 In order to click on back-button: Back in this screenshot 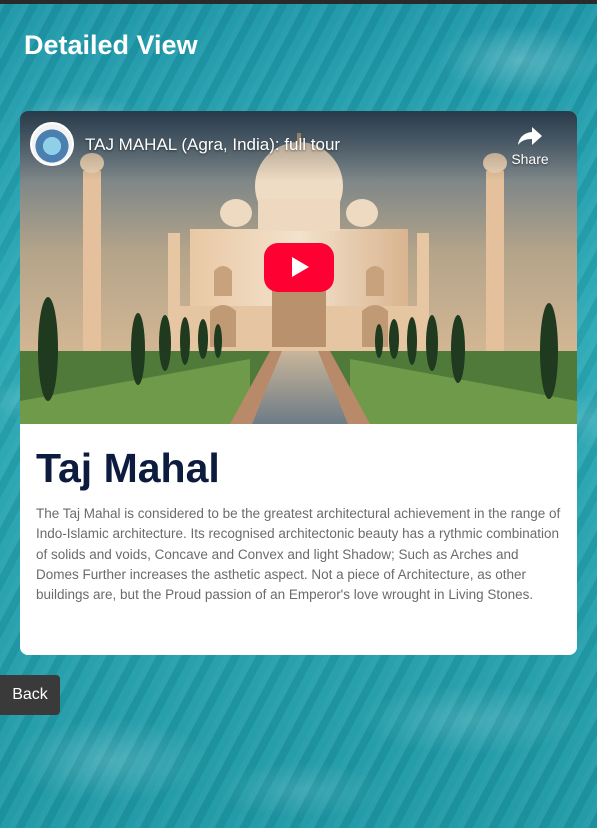, I will do `click(30, 695)`.